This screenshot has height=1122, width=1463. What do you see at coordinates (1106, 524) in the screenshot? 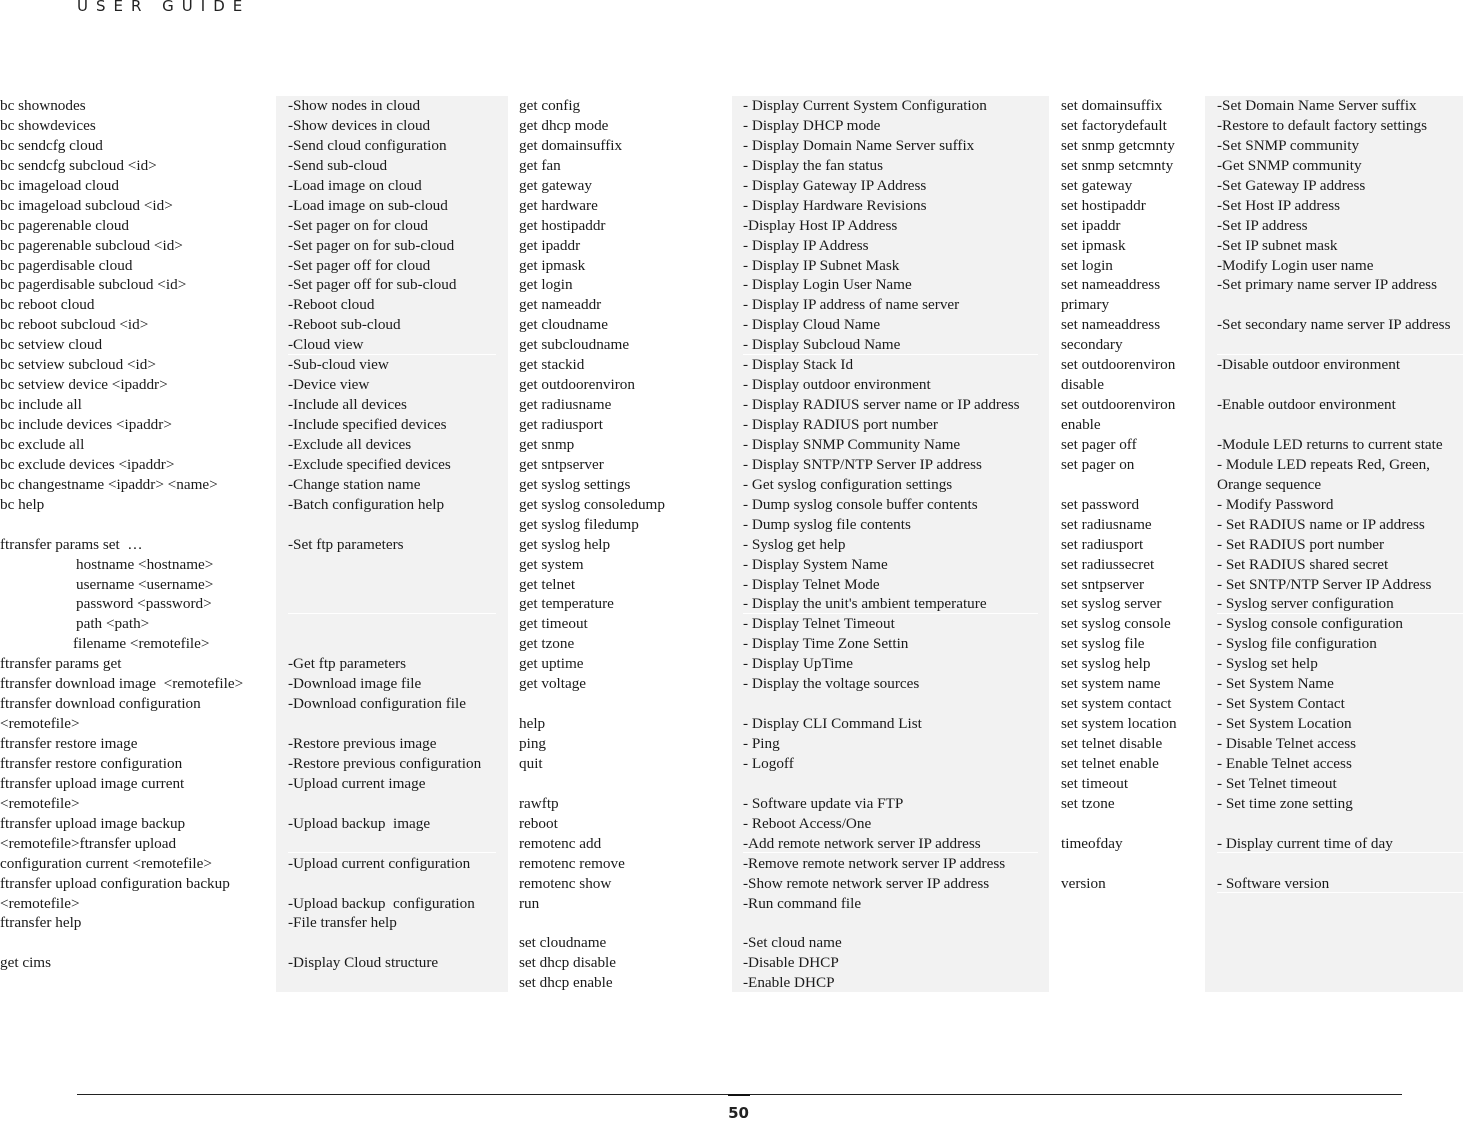
I see `command-line: set radiusname` at bounding box center [1106, 524].